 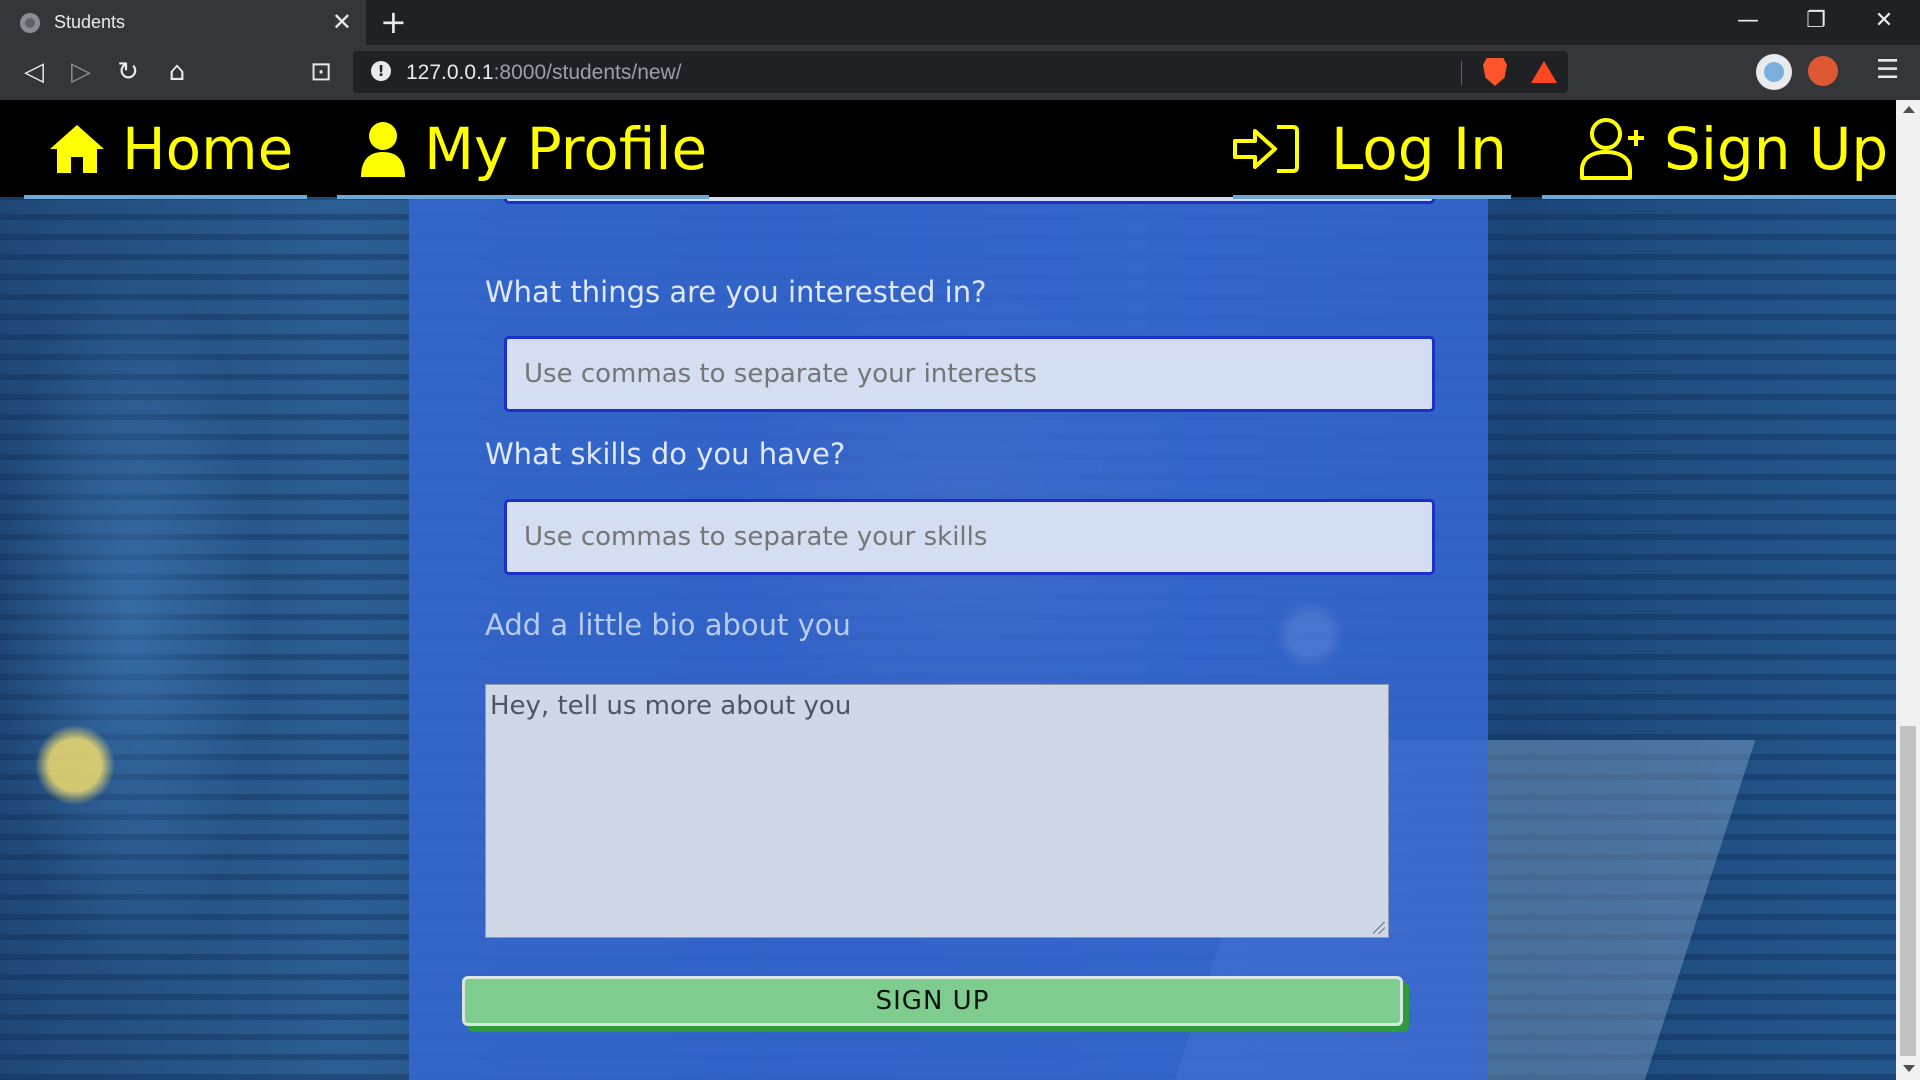 What do you see at coordinates (1776, 148) in the screenshot?
I see `nav-signup-label: Sign Up` at bounding box center [1776, 148].